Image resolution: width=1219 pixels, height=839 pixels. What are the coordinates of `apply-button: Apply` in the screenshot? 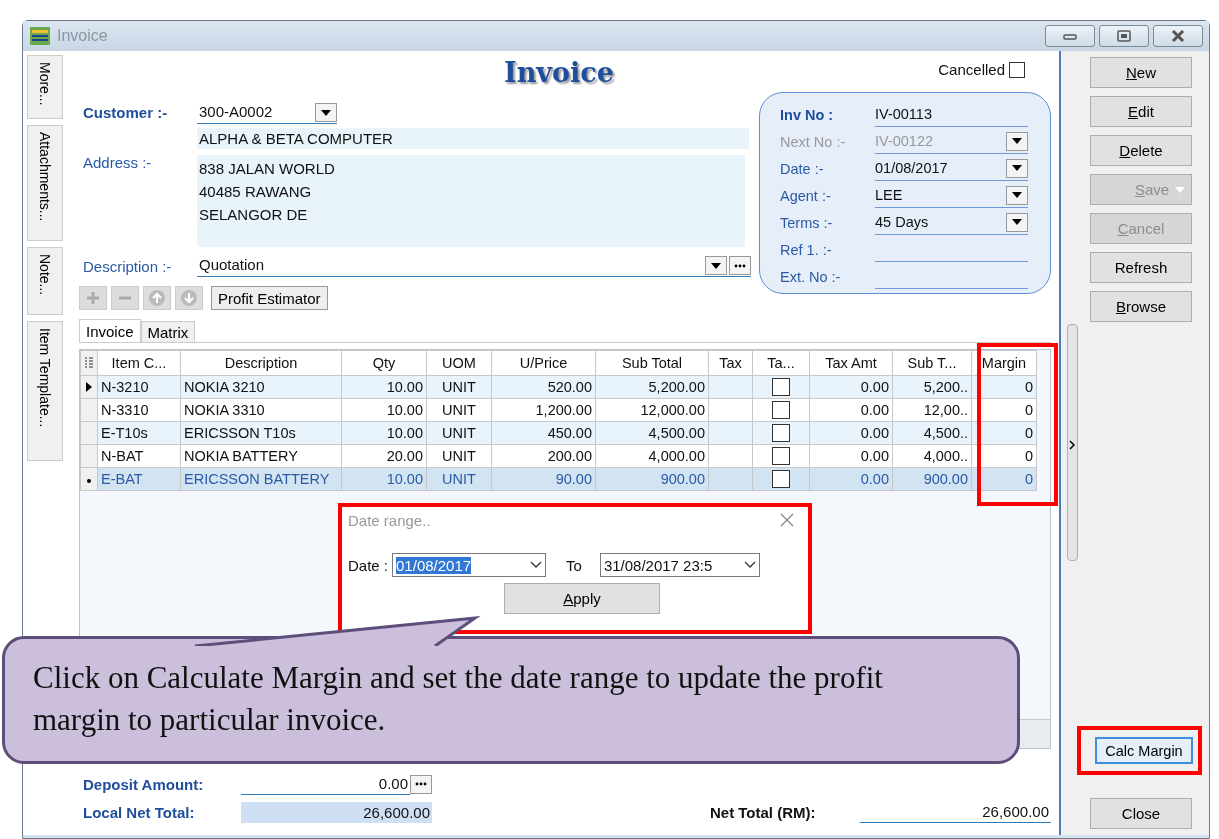 It's located at (582, 598).